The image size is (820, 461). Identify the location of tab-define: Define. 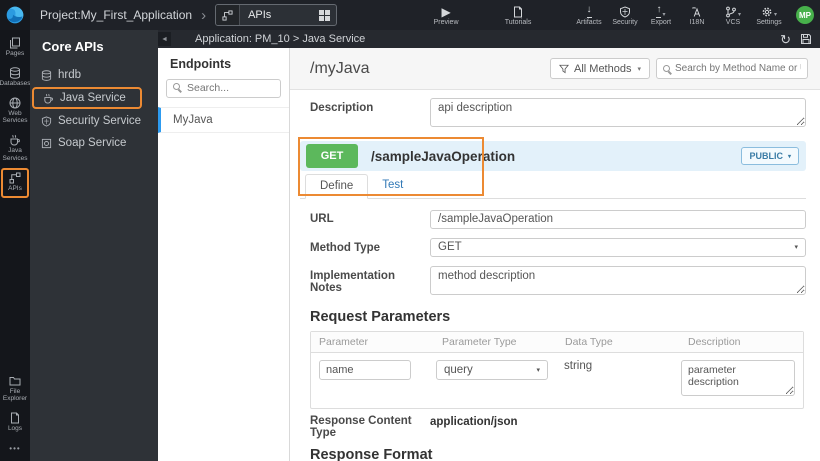
(337, 186).